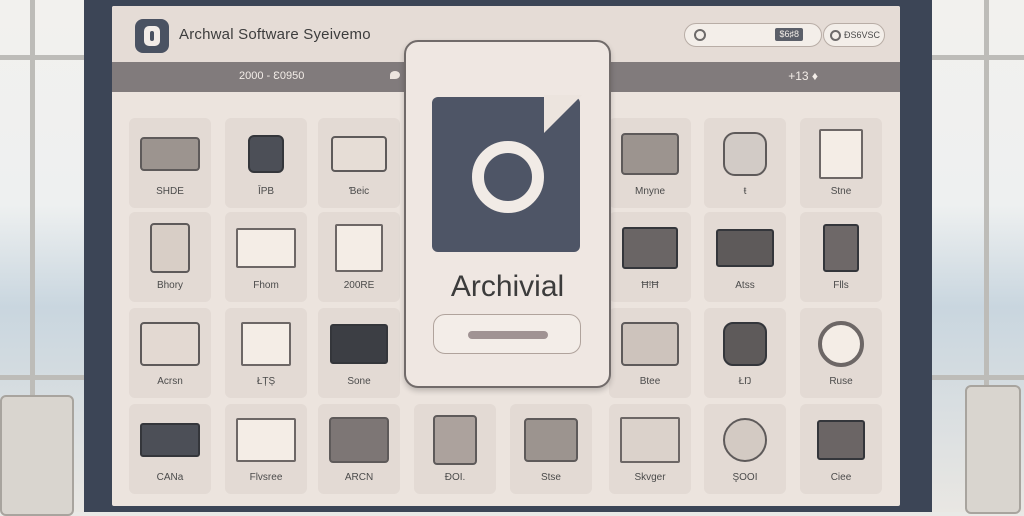 The width and height of the screenshot is (1024, 516). What do you see at coordinates (266, 440) in the screenshot?
I see `file-list-icon` at bounding box center [266, 440].